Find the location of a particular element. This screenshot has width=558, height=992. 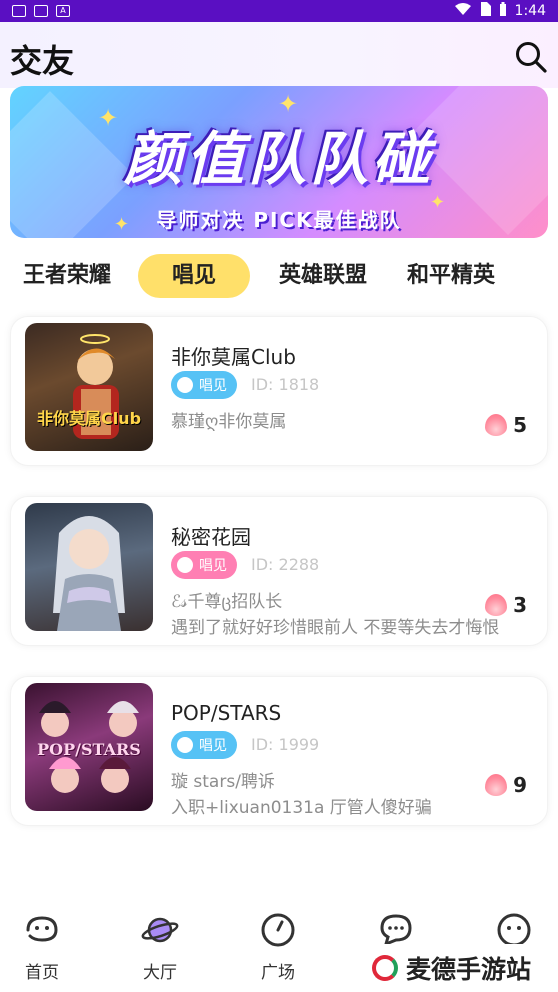

room-description: 入职+lixuan0131a 厅管人傻好骗 is located at coordinates (301, 808).